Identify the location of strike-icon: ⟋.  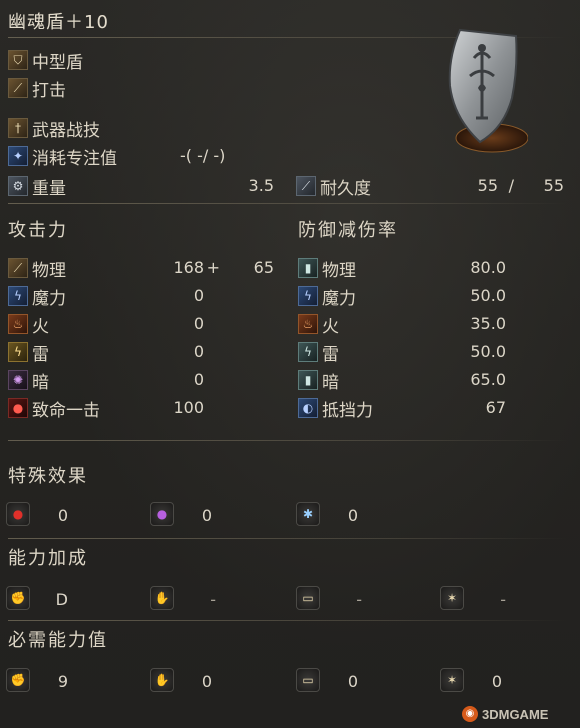
(18, 88).